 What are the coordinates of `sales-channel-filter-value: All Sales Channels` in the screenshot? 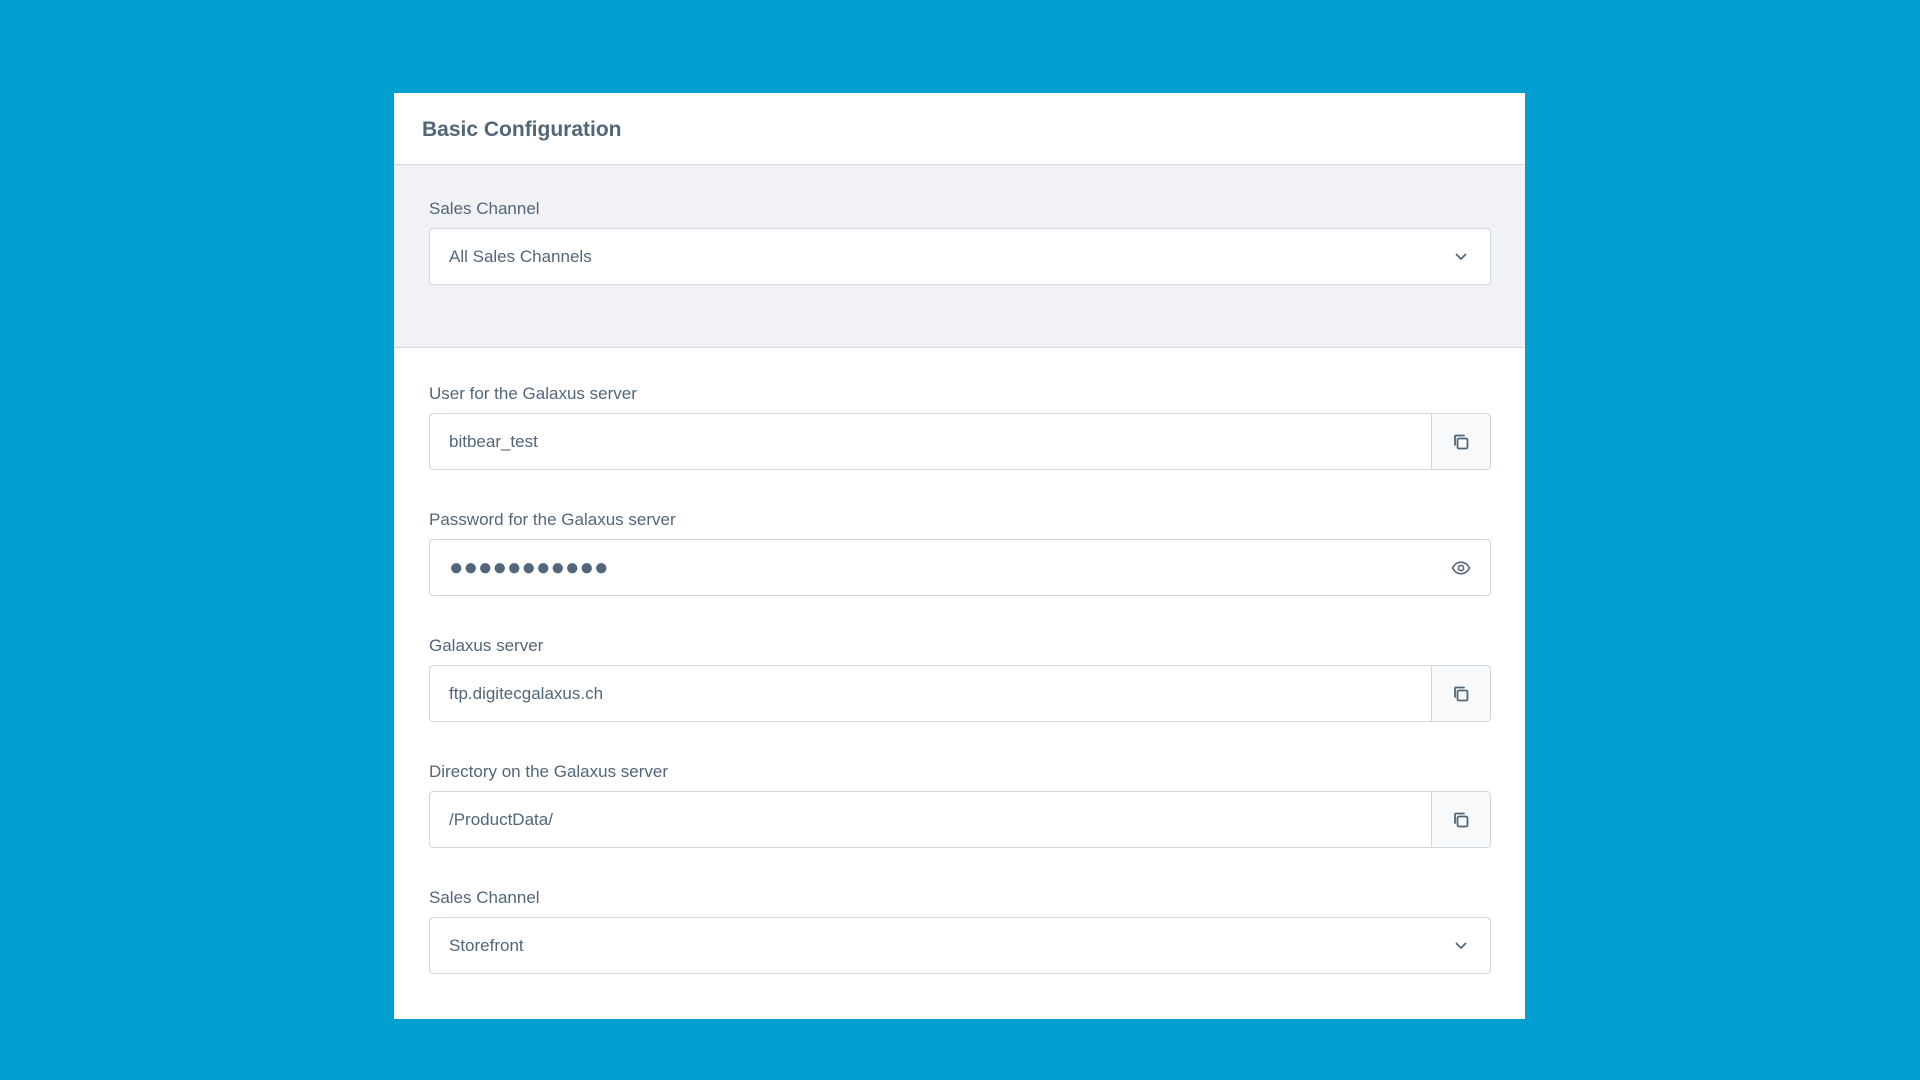 It's located at (520, 256).